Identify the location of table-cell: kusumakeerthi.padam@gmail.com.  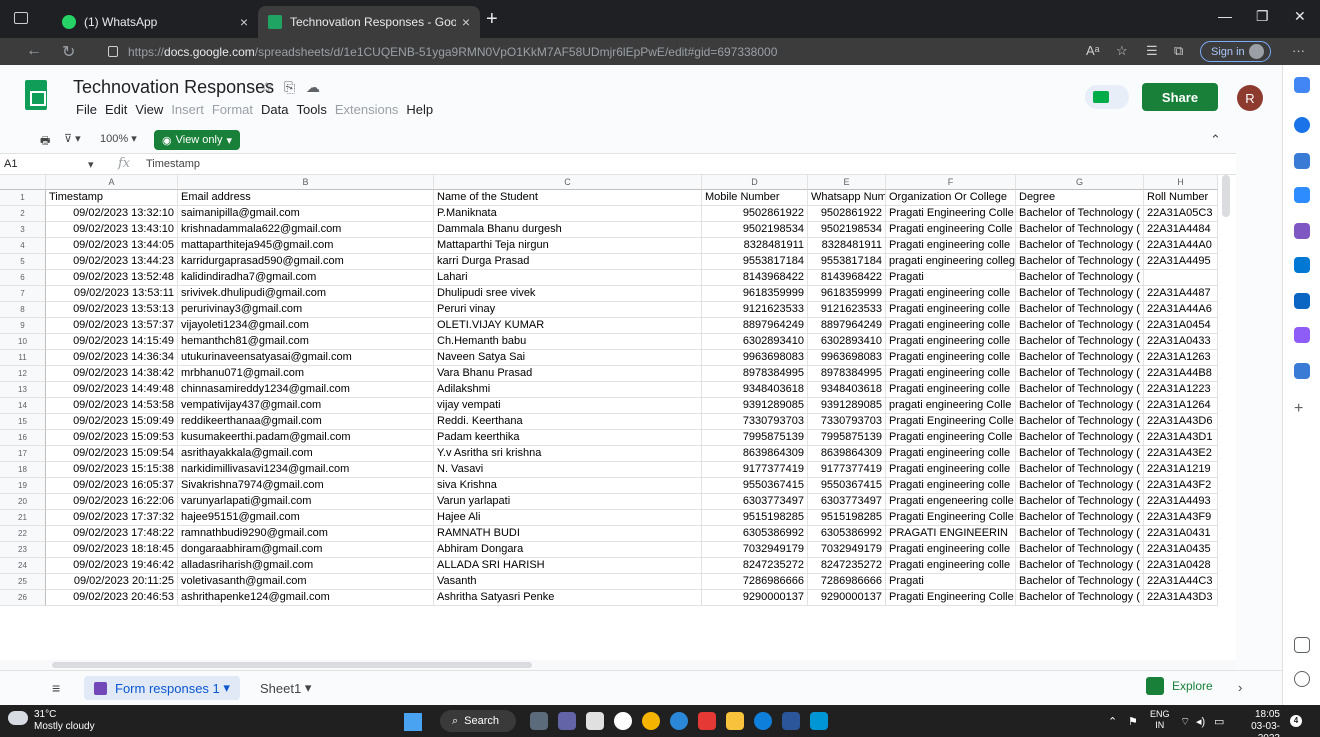
(306, 438).